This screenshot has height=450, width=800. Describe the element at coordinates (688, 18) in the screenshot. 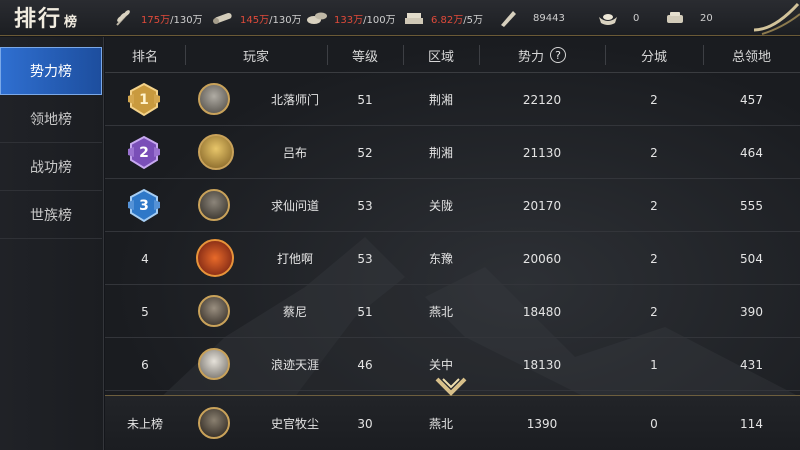

I see `resource-silver: 20` at that location.